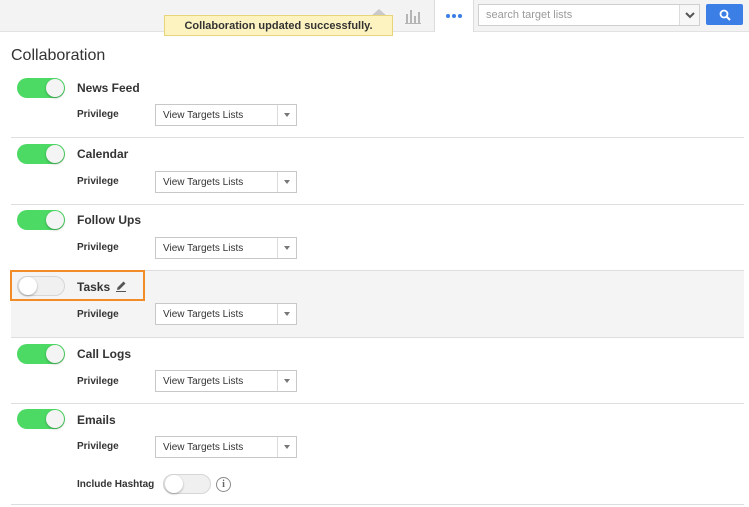  What do you see at coordinates (77, 285) in the screenshot?
I see `focus-highlight` at bounding box center [77, 285].